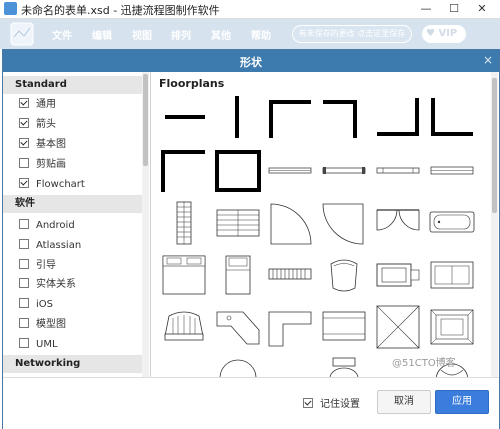 The image size is (500, 429). What do you see at coordinates (46, 124) in the screenshot?
I see `checkbox-label: 箭头` at bounding box center [46, 124].